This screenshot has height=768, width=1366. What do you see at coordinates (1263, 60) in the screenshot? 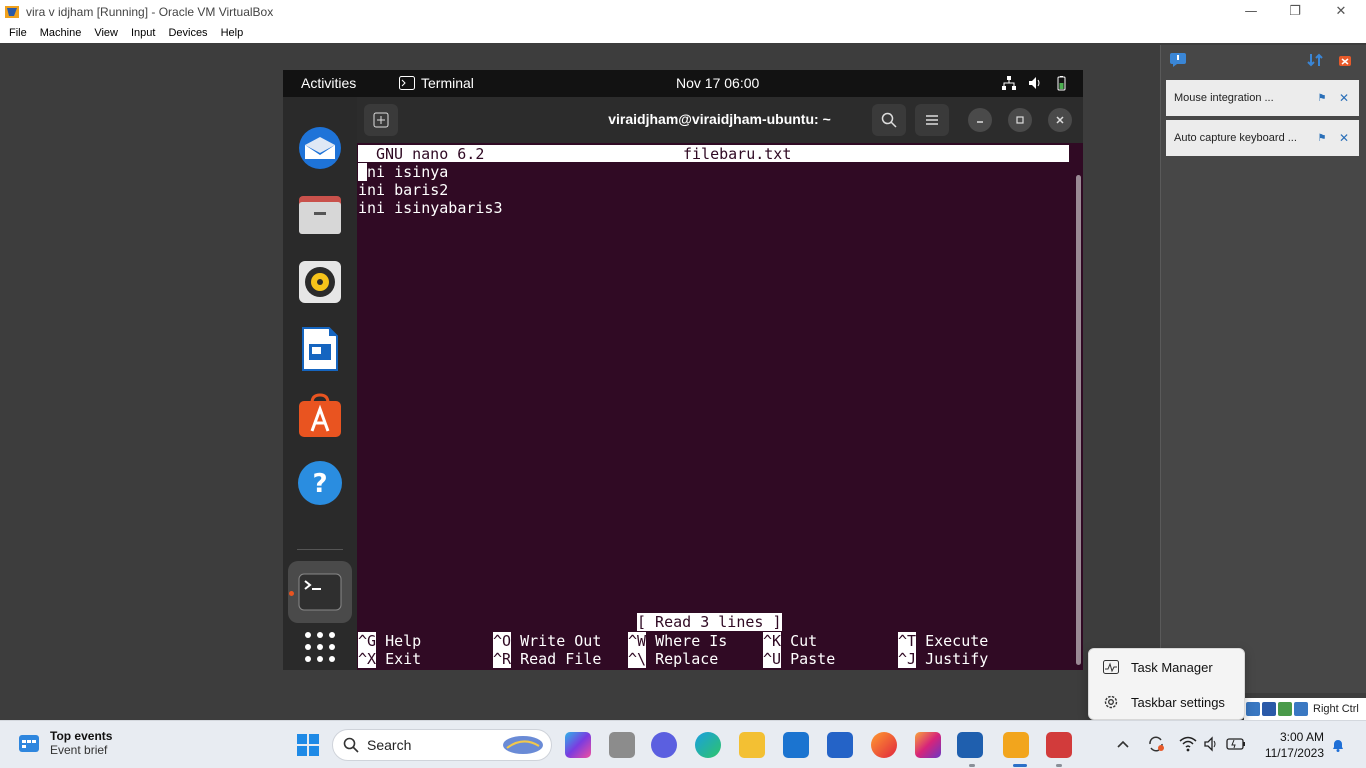
I see `notification-toolbar` at bounding box center [1263, 60].